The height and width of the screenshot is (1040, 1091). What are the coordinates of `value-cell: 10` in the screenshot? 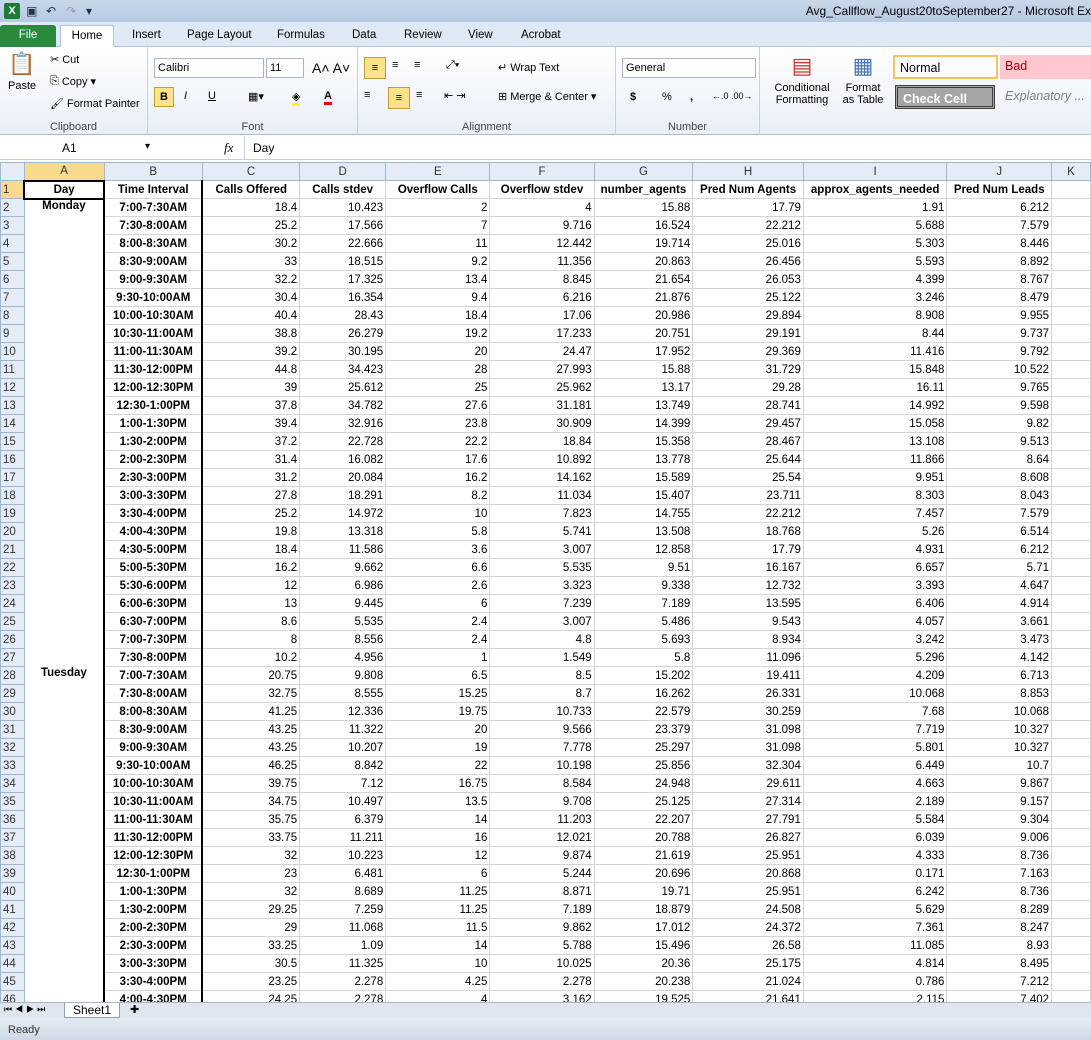 It's located at (438, 963).